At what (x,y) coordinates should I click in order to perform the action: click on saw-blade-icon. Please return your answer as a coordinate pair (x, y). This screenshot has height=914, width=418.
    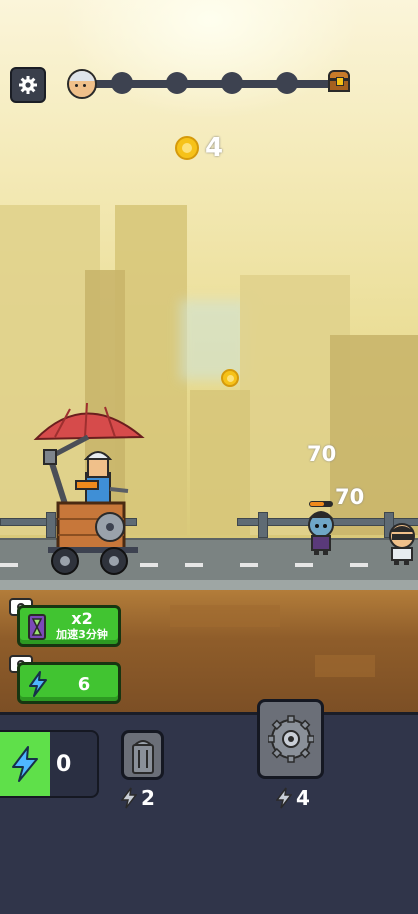
    Looking at the image, I should click on (291, 739).